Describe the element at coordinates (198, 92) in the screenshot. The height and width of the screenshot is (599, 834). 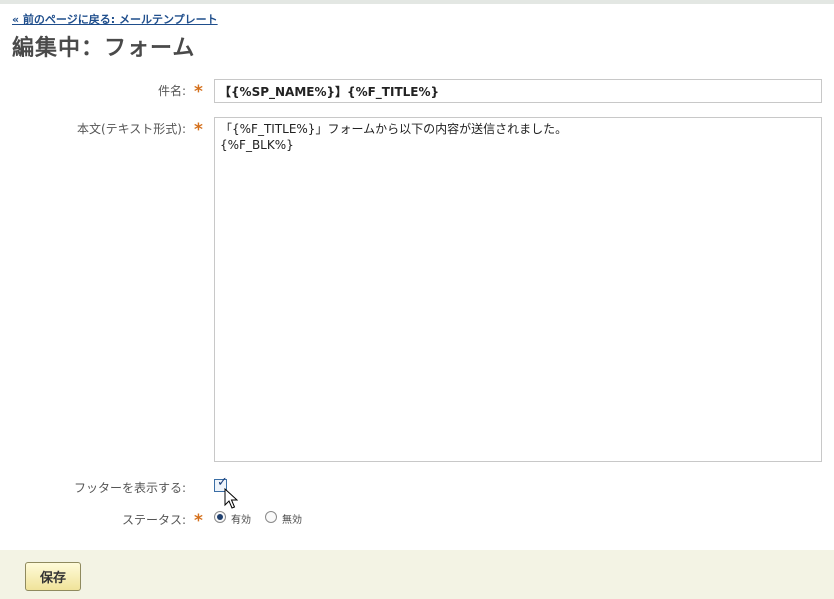
I see `subject-required-mark: *` at that location.